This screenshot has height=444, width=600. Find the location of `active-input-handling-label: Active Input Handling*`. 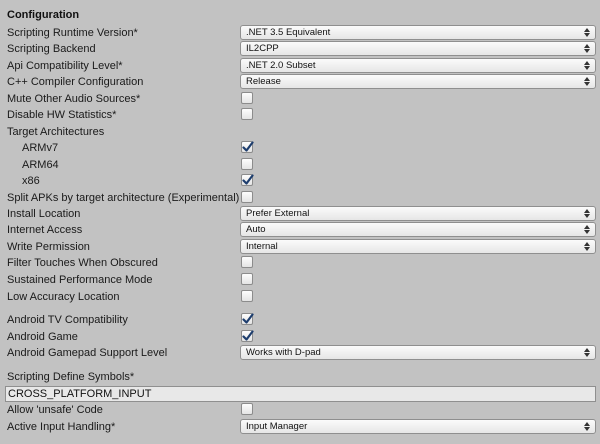

active-input-handling-label: Active Input Handling* is located at coordinates (61, 427).